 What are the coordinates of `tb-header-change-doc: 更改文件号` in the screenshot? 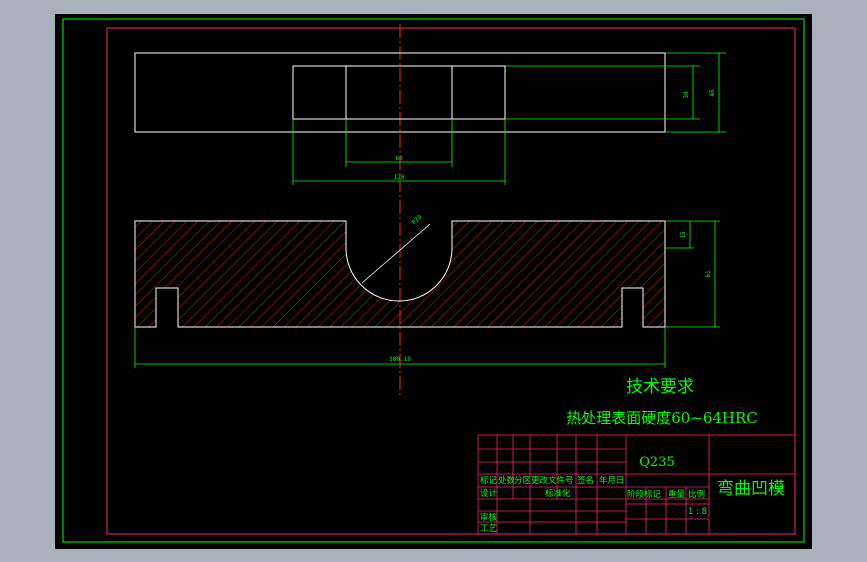 It's located at (552, 480).